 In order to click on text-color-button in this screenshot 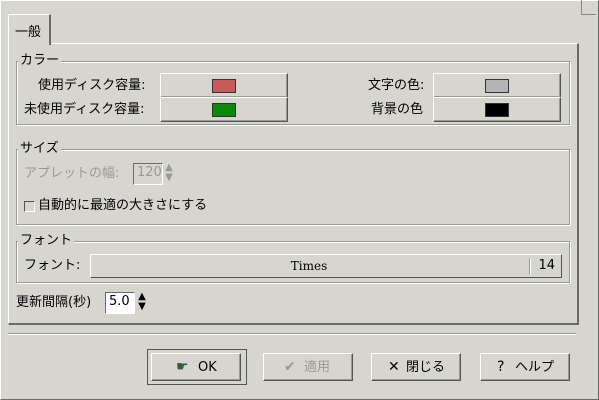, I will do `click(497, 85)`.